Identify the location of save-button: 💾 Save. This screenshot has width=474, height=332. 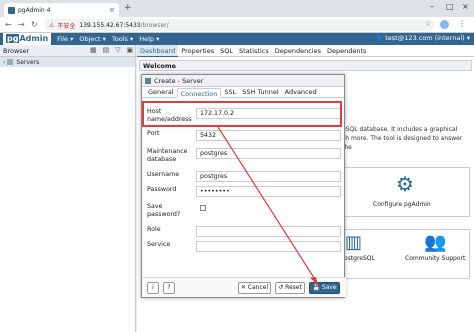
(324, 288).